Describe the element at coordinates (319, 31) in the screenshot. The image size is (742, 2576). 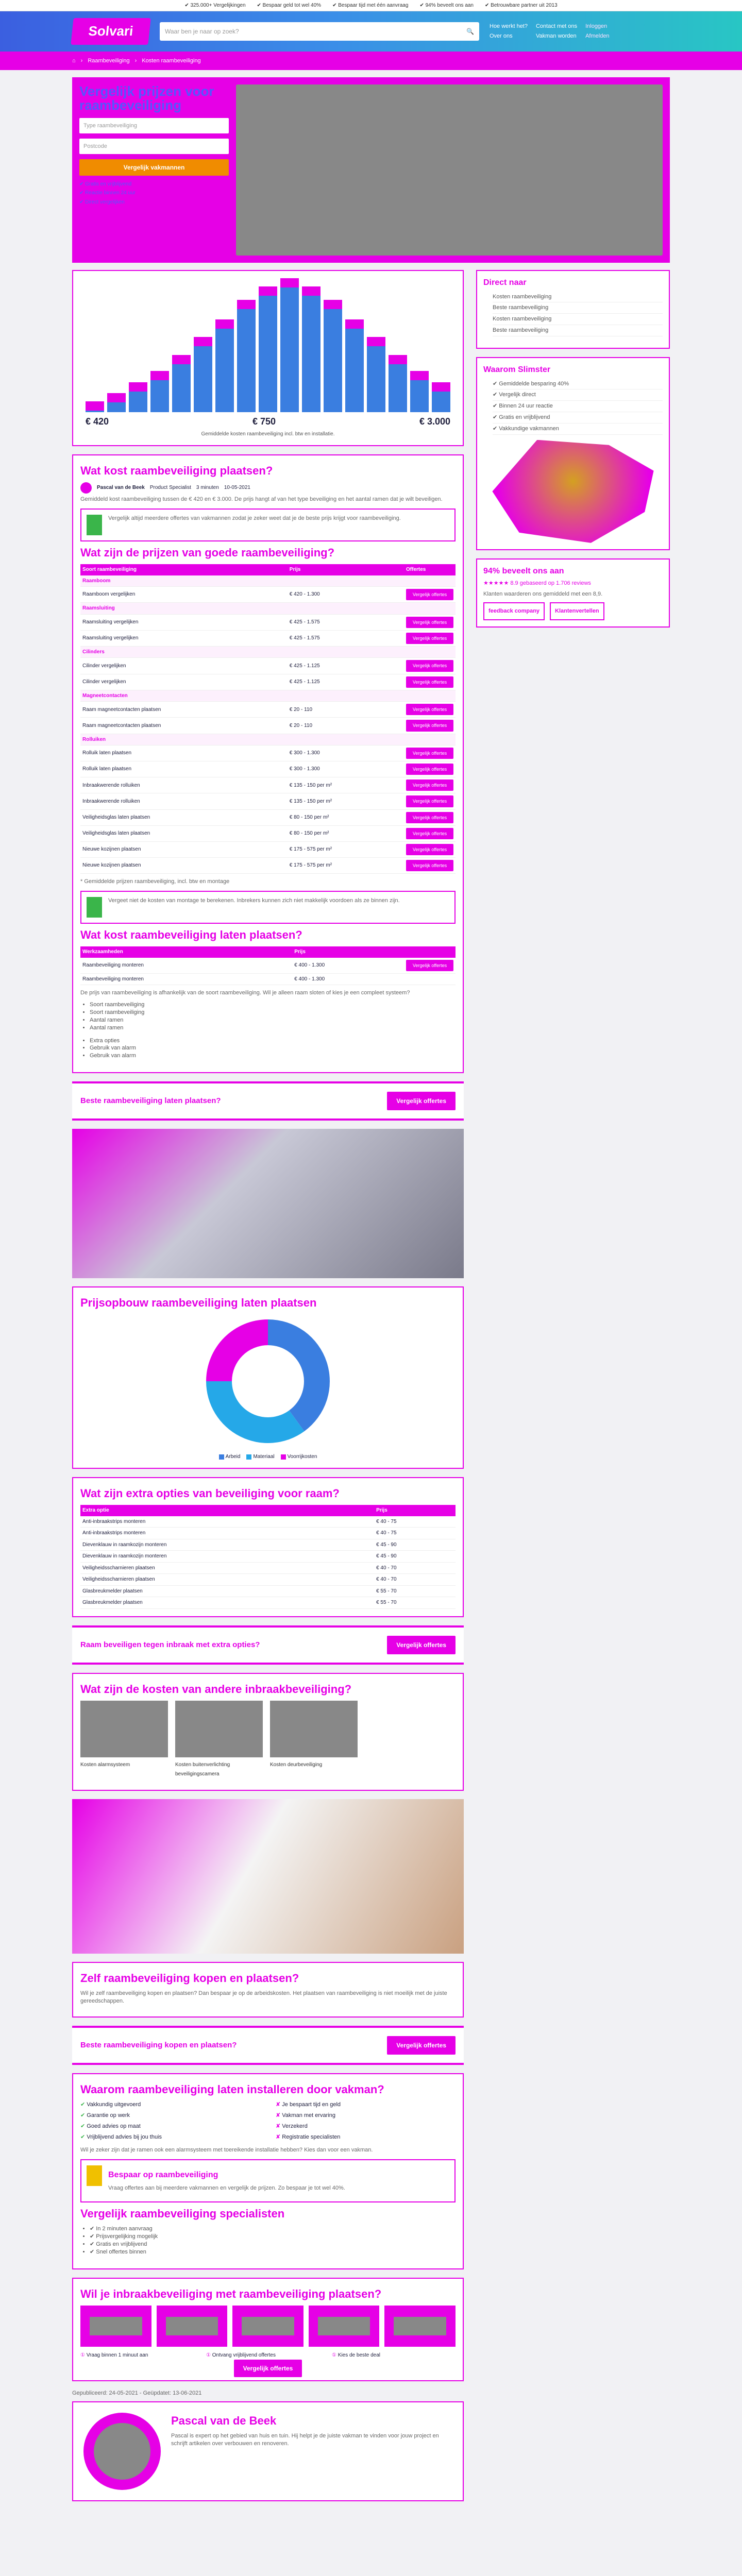
I see `search-input: Waar ben je naar op zoek? 🔍` at that location.